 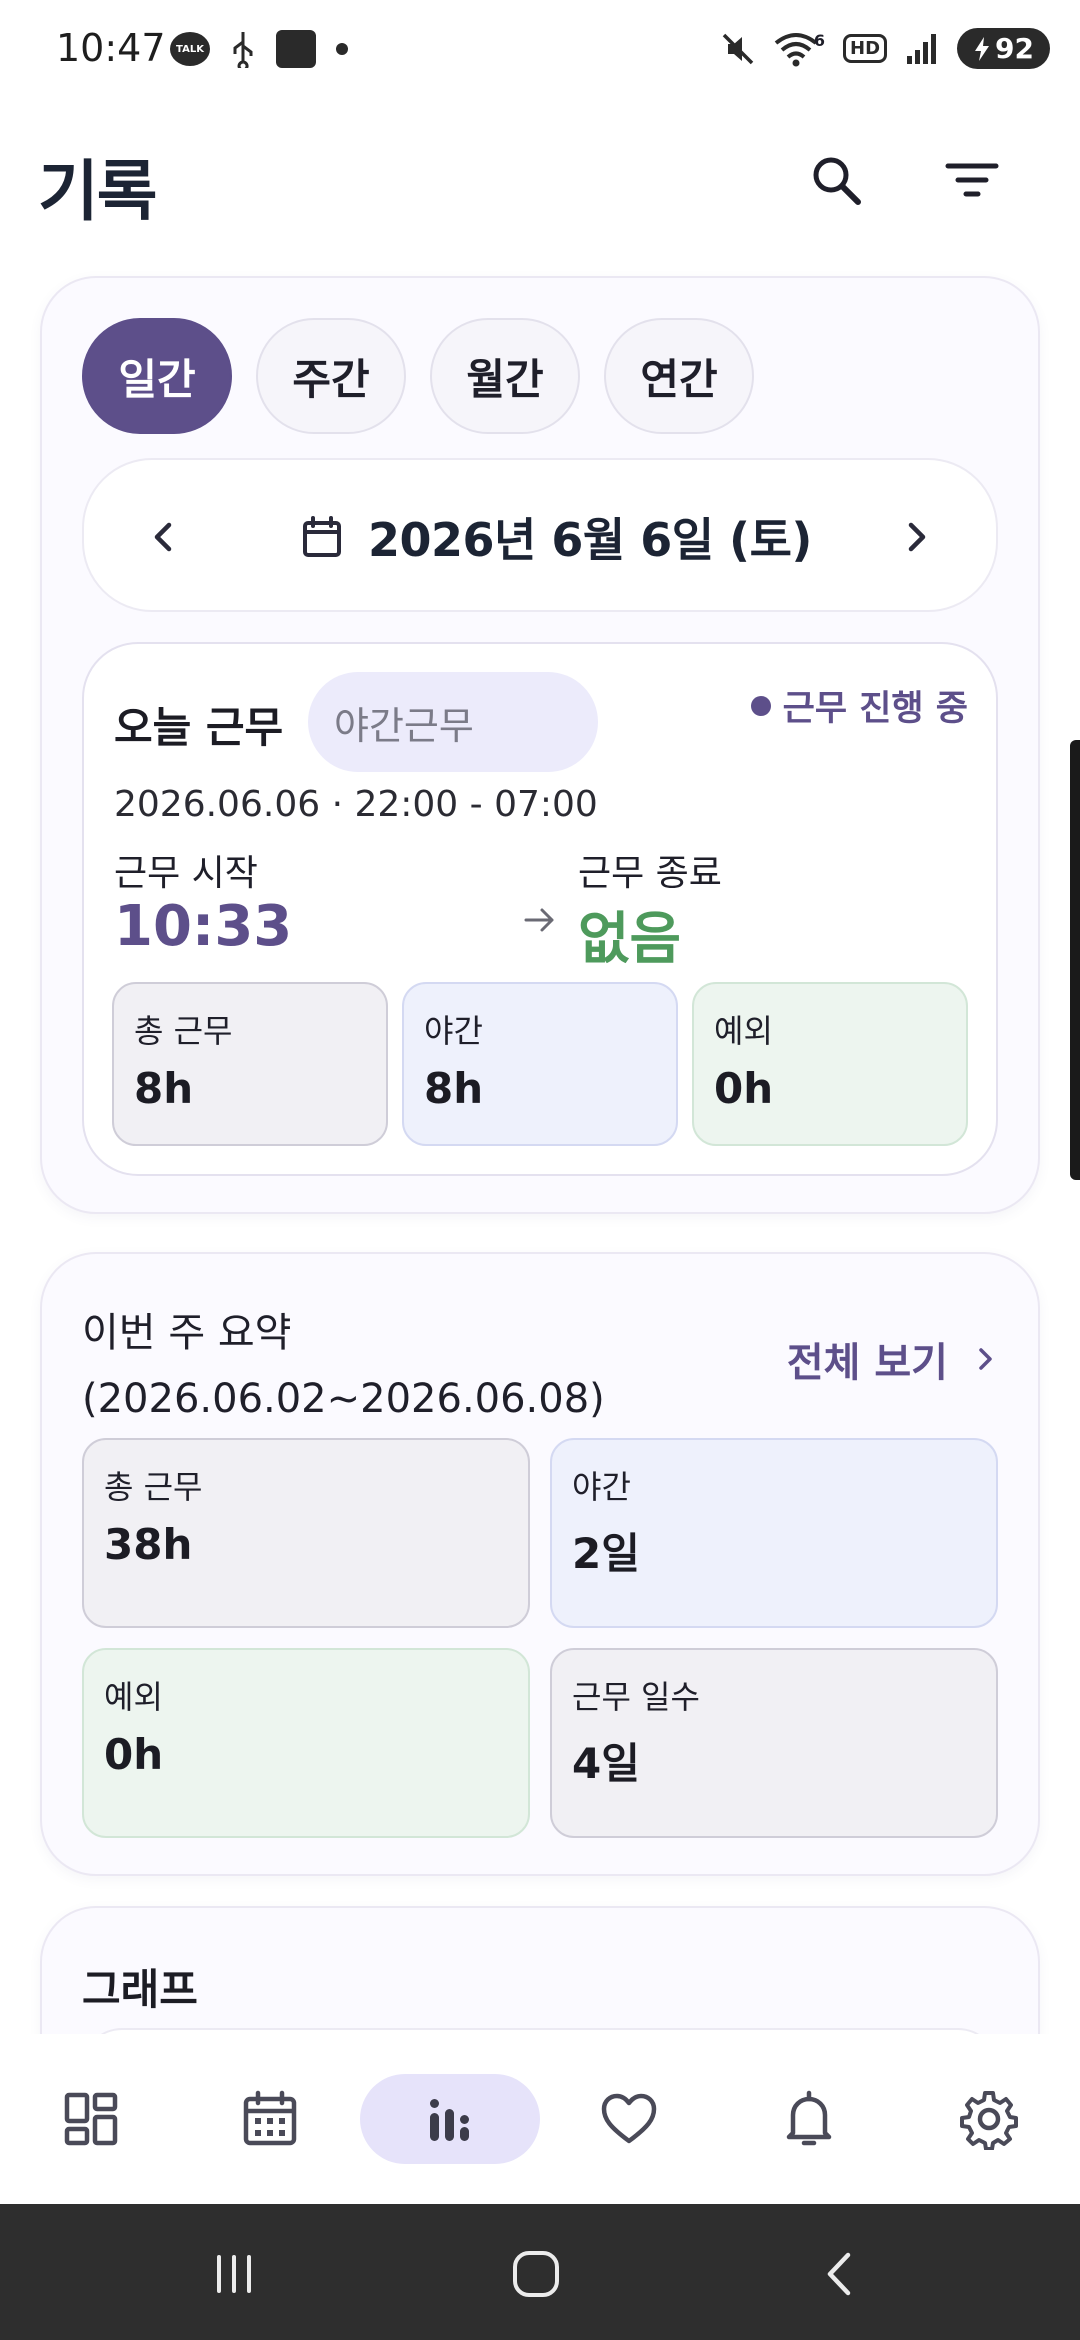 I want to click on back-icon, so click(x=839, y=2274).